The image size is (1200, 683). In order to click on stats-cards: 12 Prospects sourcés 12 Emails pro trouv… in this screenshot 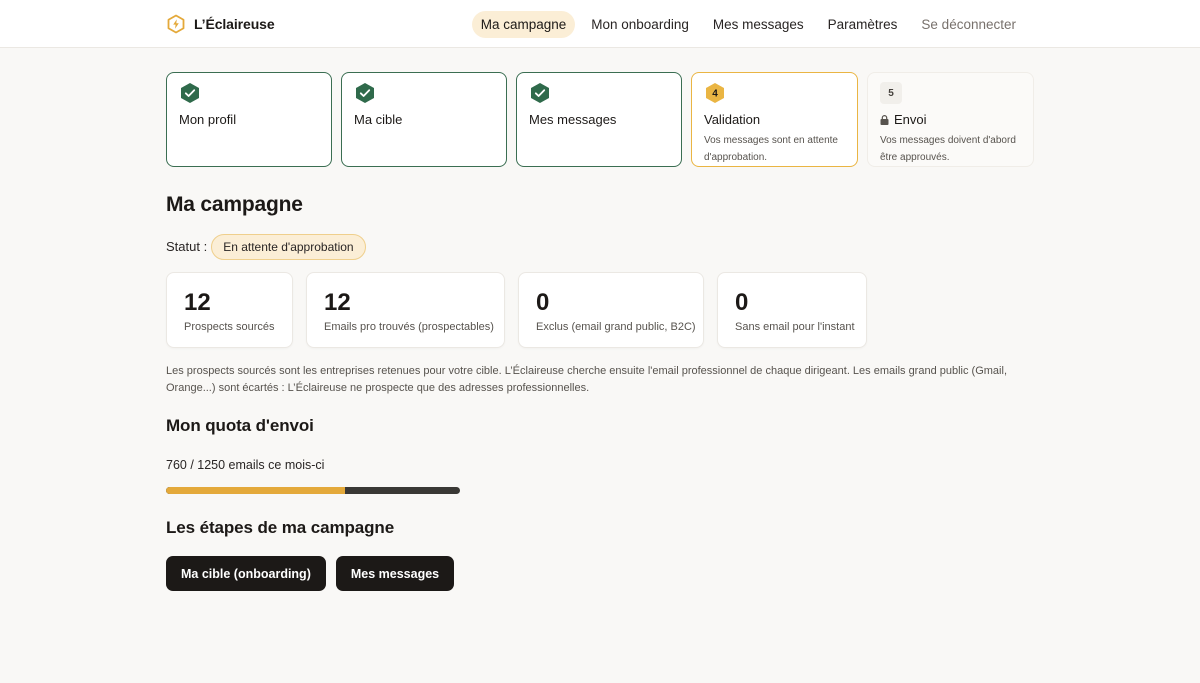, I will do `click(516, 310)`.